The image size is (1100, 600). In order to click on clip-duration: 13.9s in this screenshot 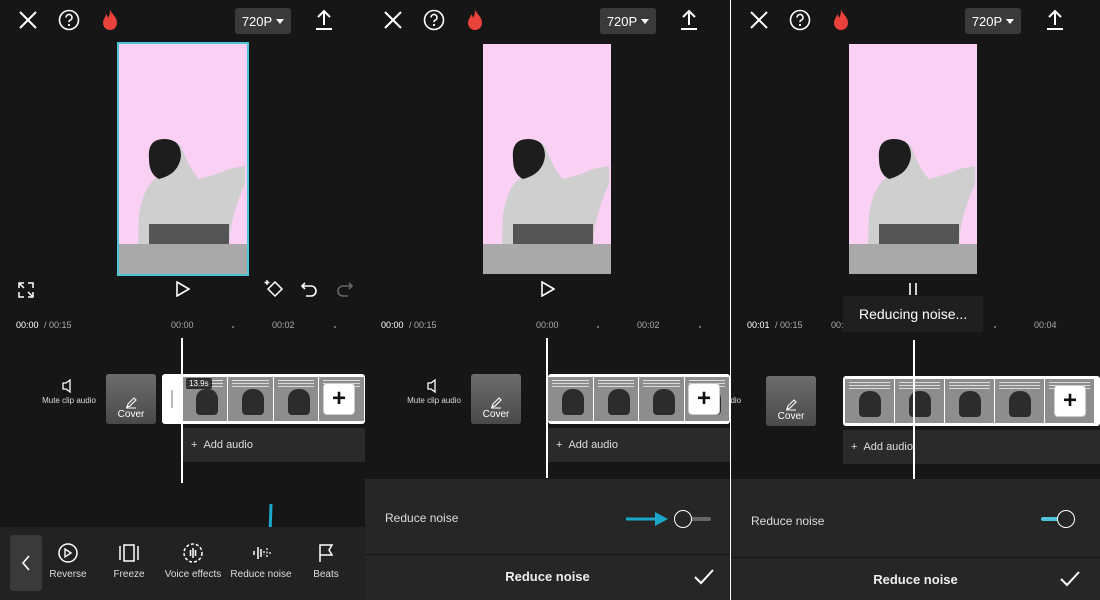, I will do `click(199, 383)`.